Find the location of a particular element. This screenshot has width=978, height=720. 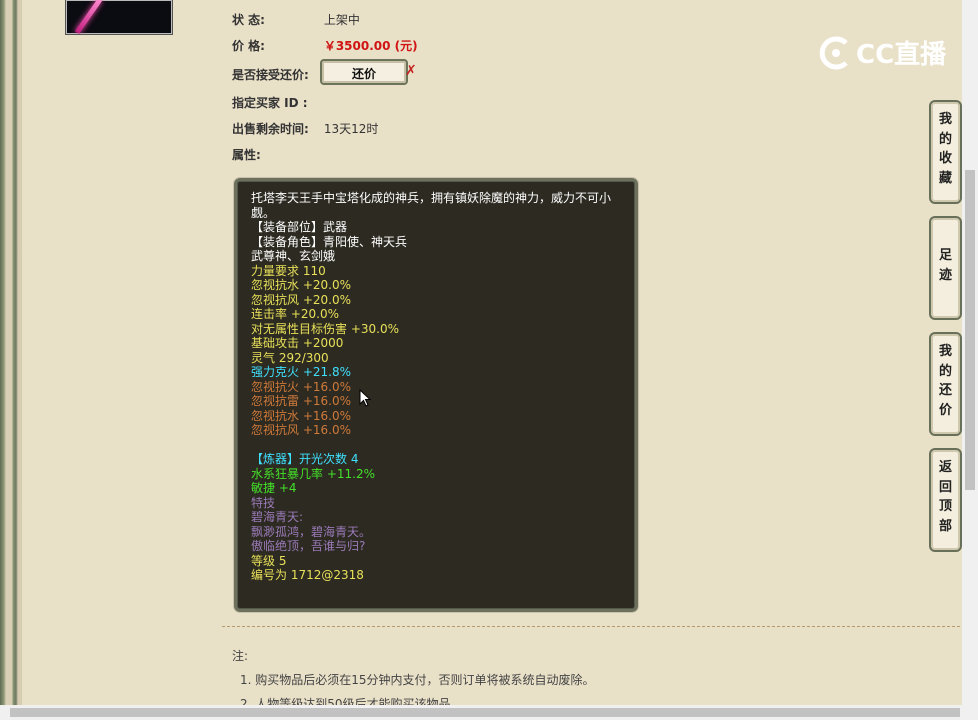

tooltip-line: 飘渺孤鸿，碧海青天。 is located at coordinates (311, 531).